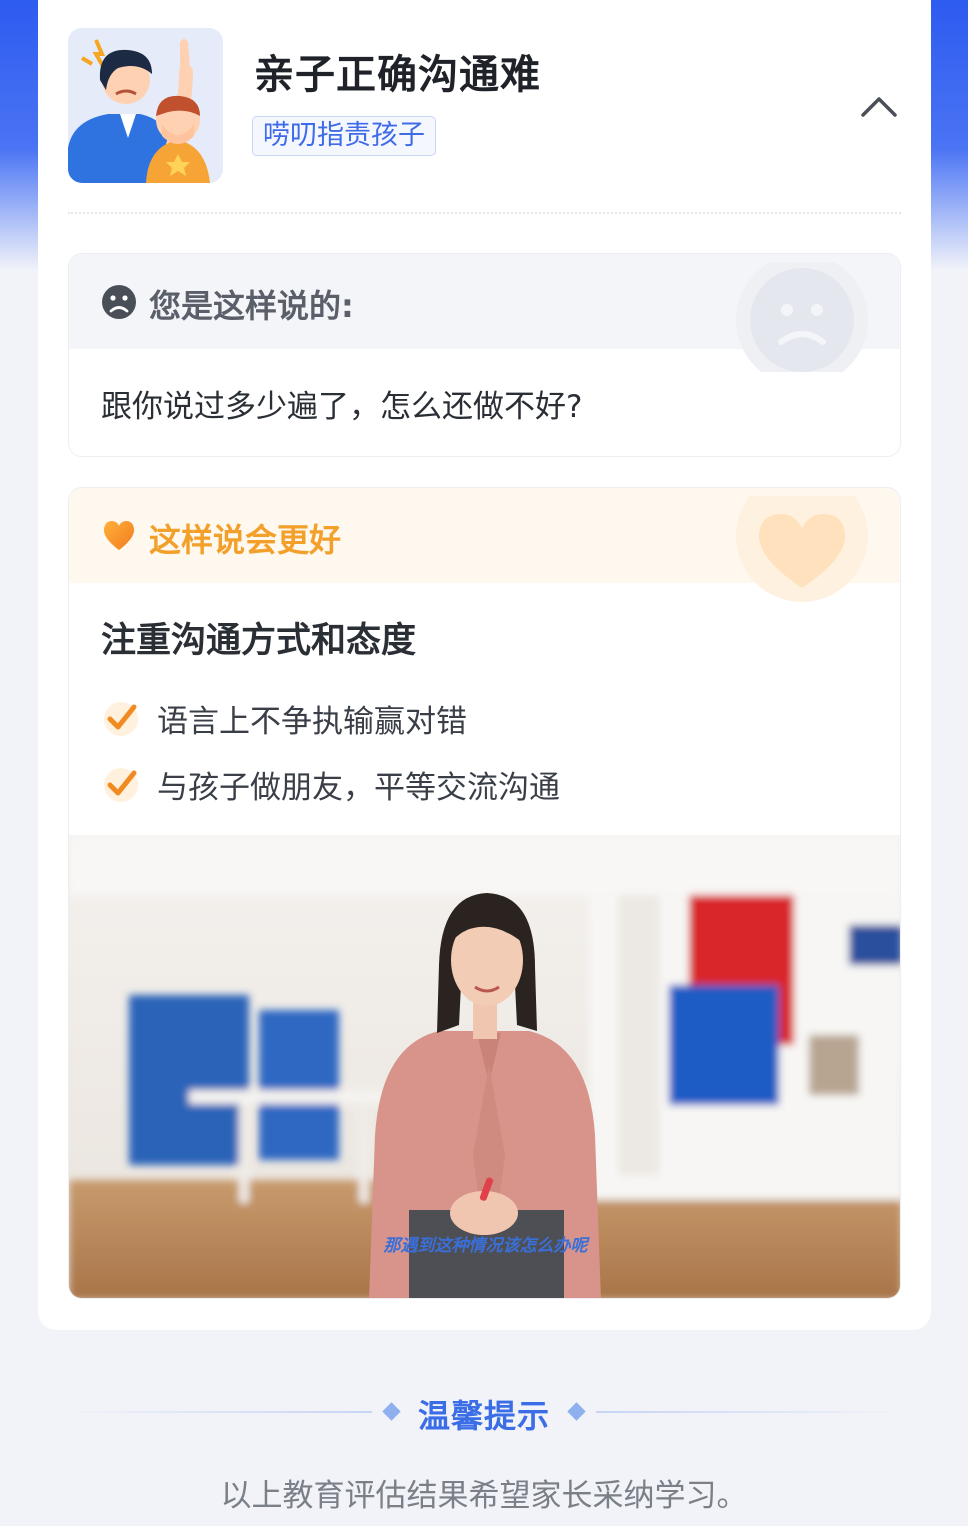 The image size is (968, 1526). What do you see at coordinates (312, 721) in the screenshot?
I see `advice-item-text: 语言上不争执输赢对错` at bounding box center [312, 721].